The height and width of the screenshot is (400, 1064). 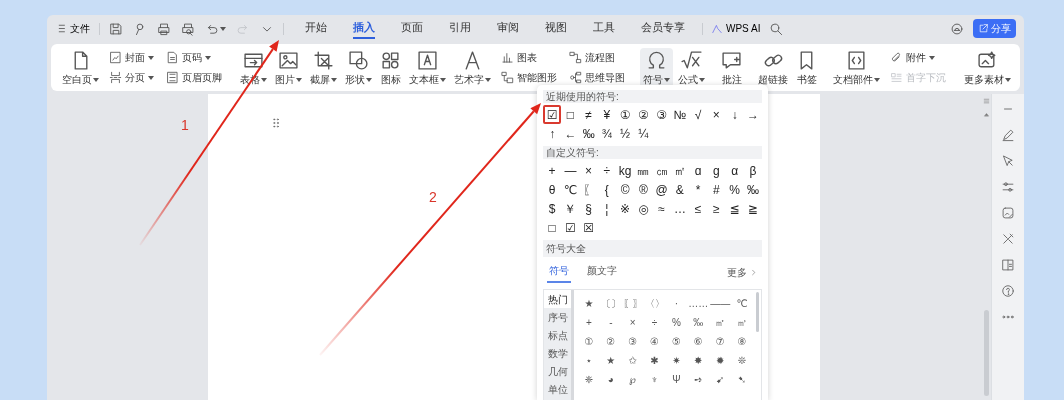 I want to click on symbol-button: 〖, so click(x=588, y=189).